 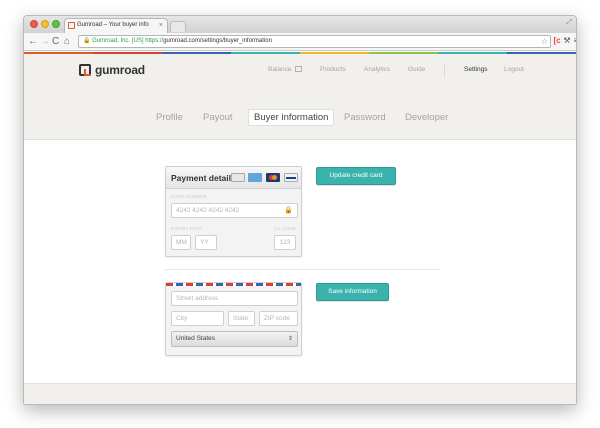 What do you see at coordinates (569, 23) in the screenshot?
I see `fullscreen-icon: ⤢` at bounding box center [569, 23].